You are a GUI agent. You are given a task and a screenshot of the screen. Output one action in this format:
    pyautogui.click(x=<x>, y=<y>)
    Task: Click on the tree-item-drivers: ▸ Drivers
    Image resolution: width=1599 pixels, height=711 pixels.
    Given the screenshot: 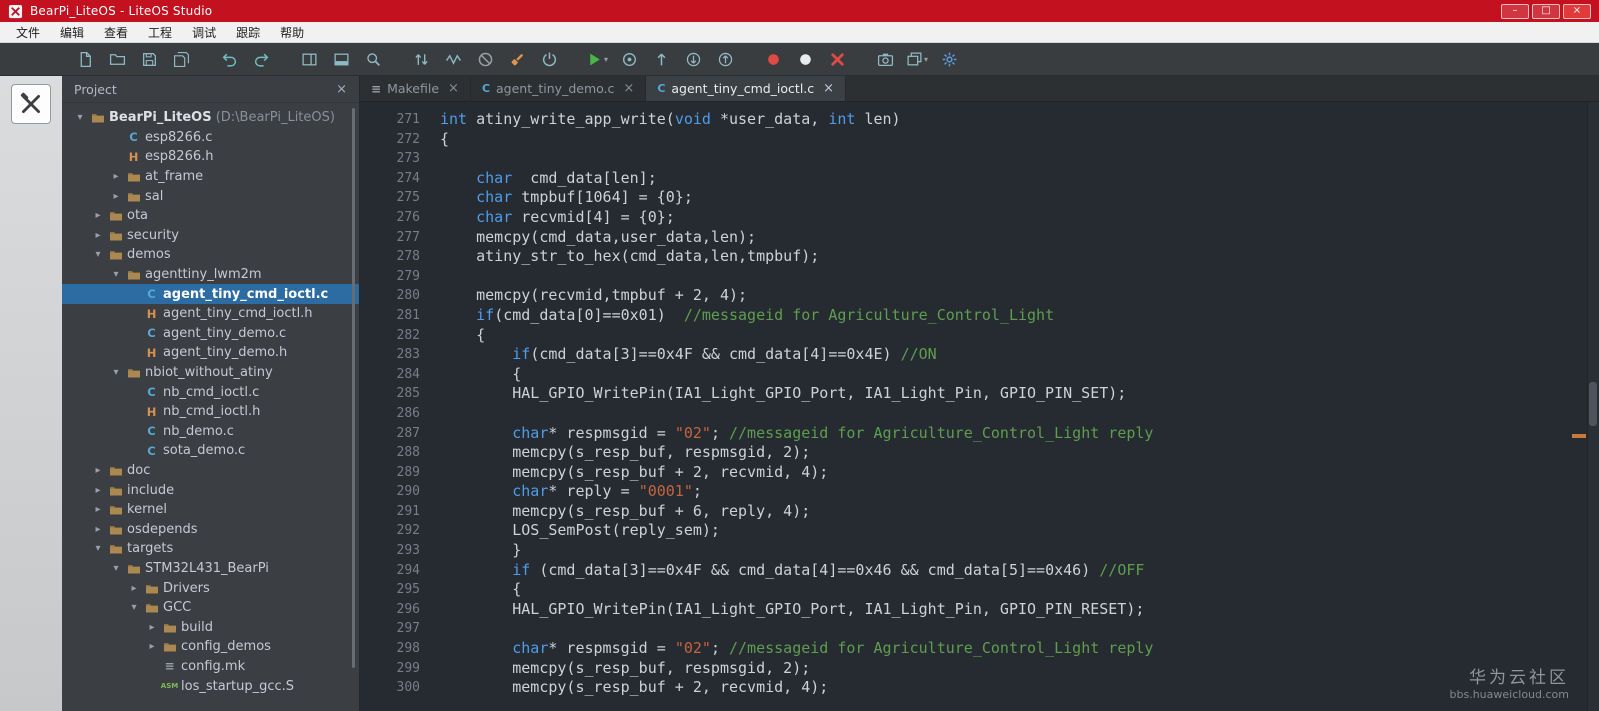 What is the action you would take?
    pyautogui.click(x=210, y=588)
    